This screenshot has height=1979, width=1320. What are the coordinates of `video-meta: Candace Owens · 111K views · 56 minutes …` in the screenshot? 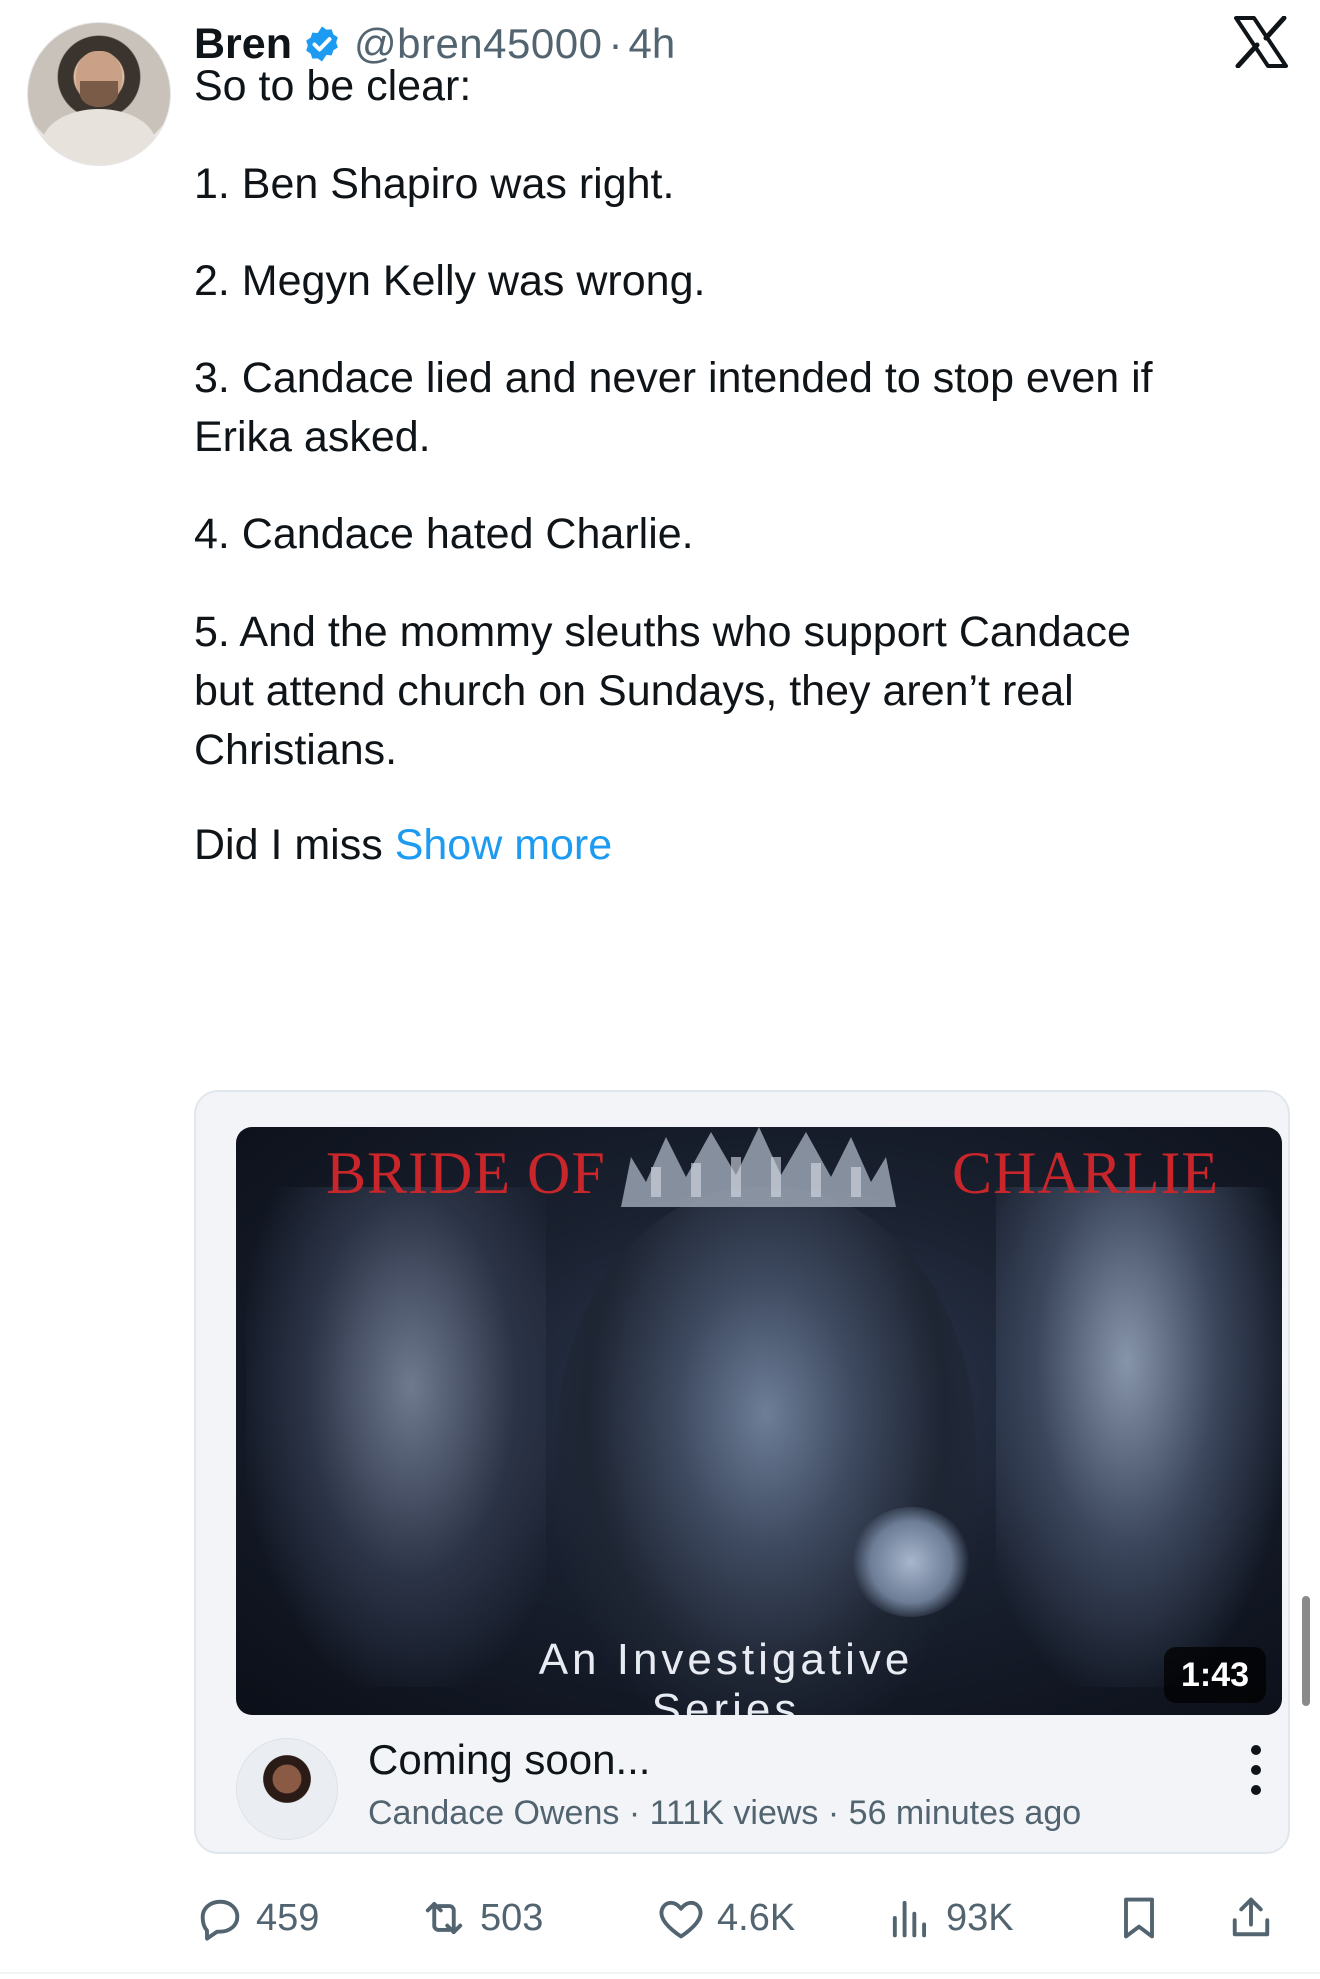 It's located at (724, 1813).